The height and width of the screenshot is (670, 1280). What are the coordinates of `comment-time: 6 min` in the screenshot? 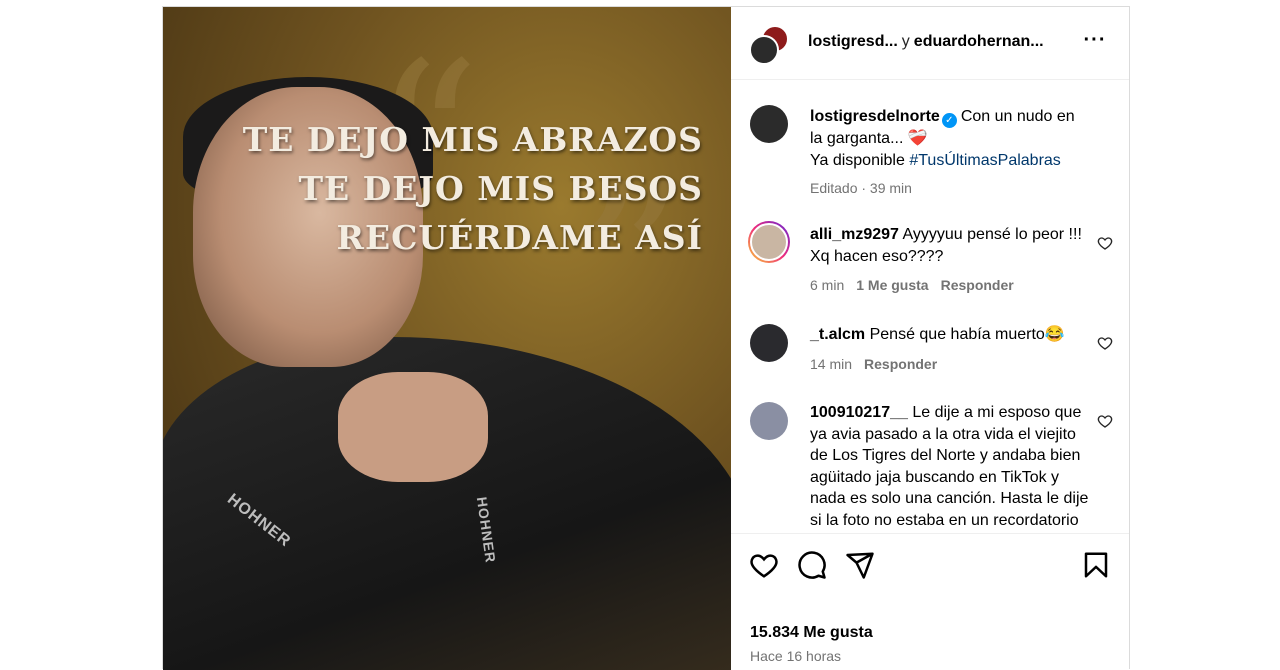 It's located at (827, 285).